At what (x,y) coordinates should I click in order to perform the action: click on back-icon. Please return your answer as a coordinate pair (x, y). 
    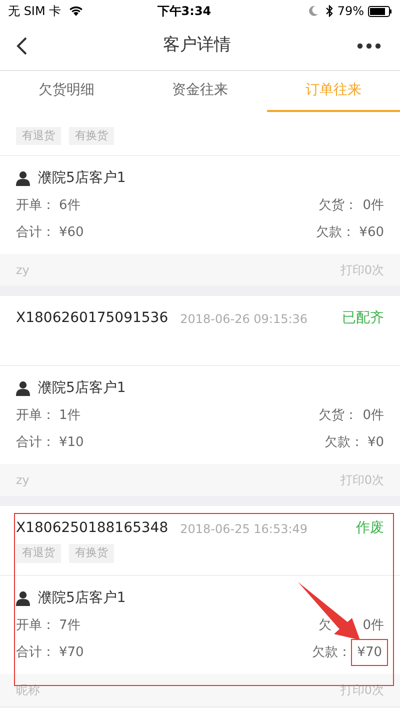
    Looking at the image, I should click on (21, 46).